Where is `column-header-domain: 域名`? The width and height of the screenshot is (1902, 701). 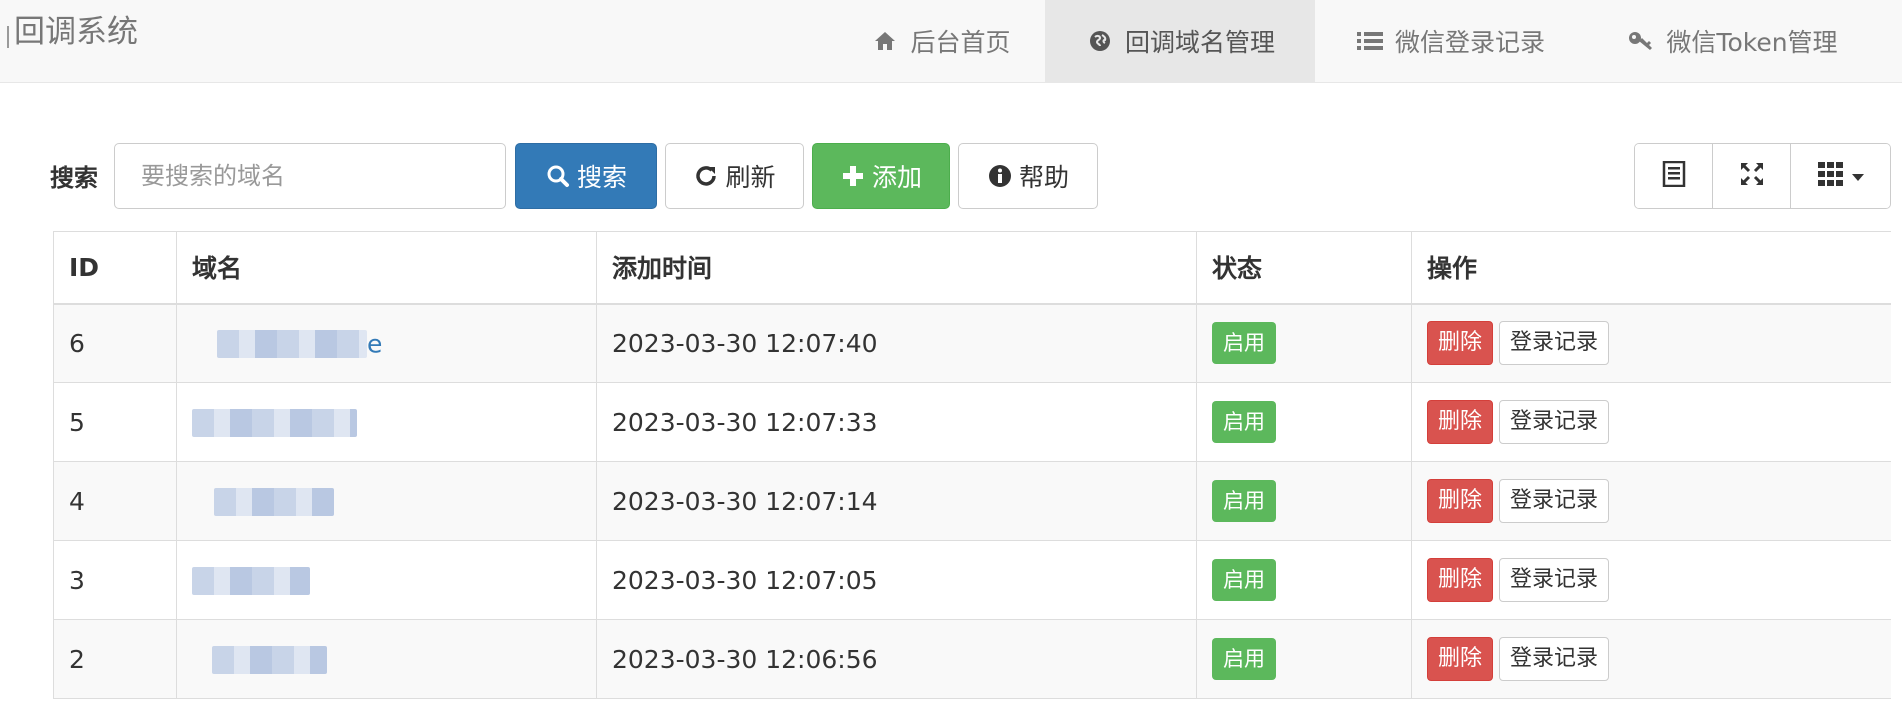
column-header-domain: 域名 is located at coordinates (386, 268).